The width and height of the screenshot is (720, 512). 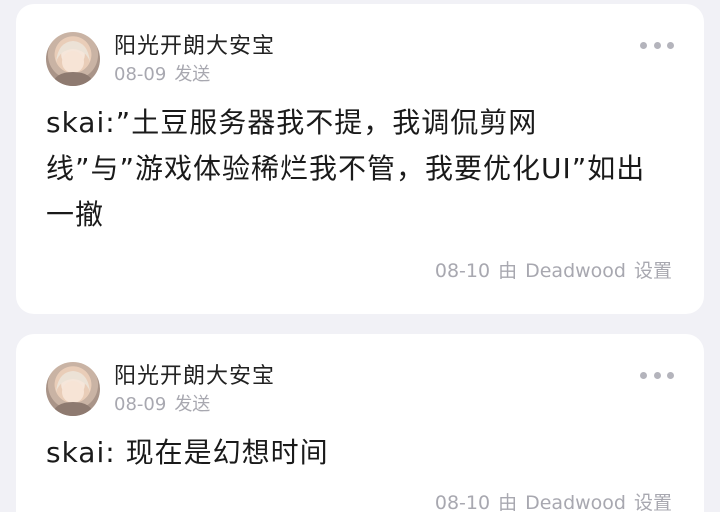 What do you see at coordinates (187, 452) in the screenshot?
I see `post-content: skai: 现在是幻想时间` at bounding box center [187, 452].